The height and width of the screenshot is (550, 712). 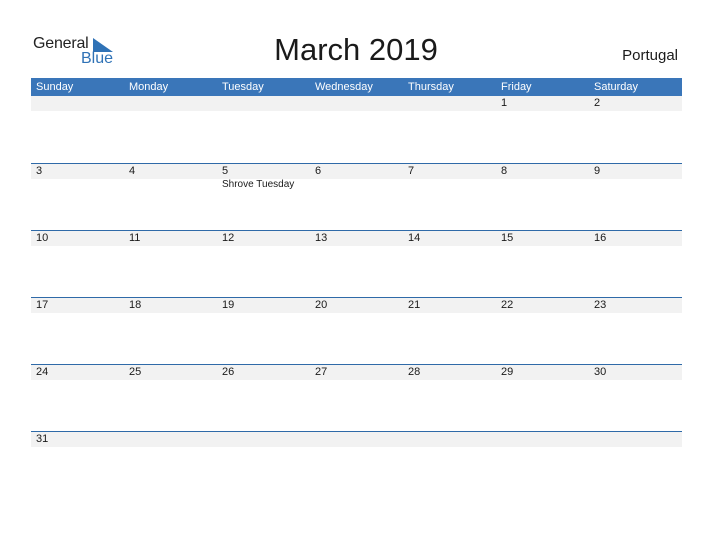 I want to click on day-number: 11, so click(x=135, y=238).